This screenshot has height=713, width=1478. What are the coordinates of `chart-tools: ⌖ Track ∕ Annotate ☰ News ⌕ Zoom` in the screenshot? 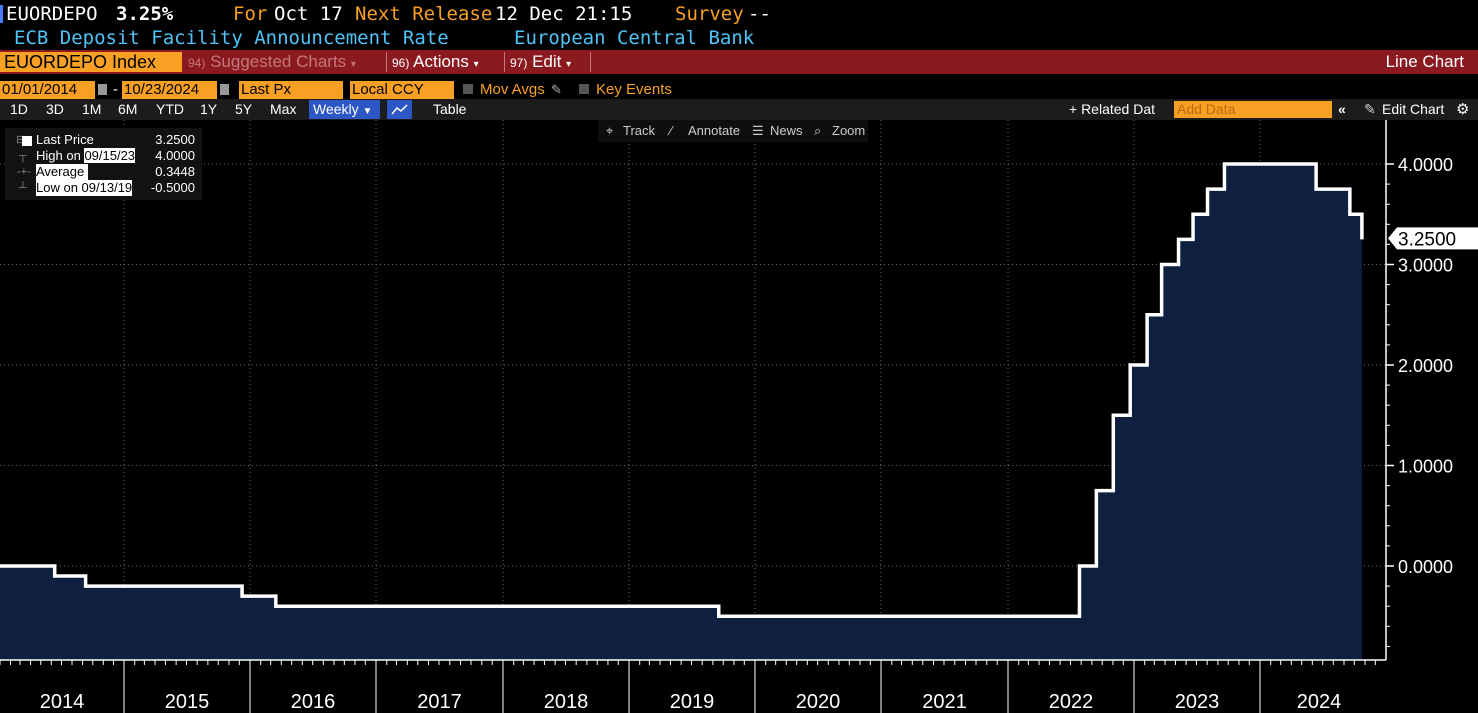 It's located at (733, 131).